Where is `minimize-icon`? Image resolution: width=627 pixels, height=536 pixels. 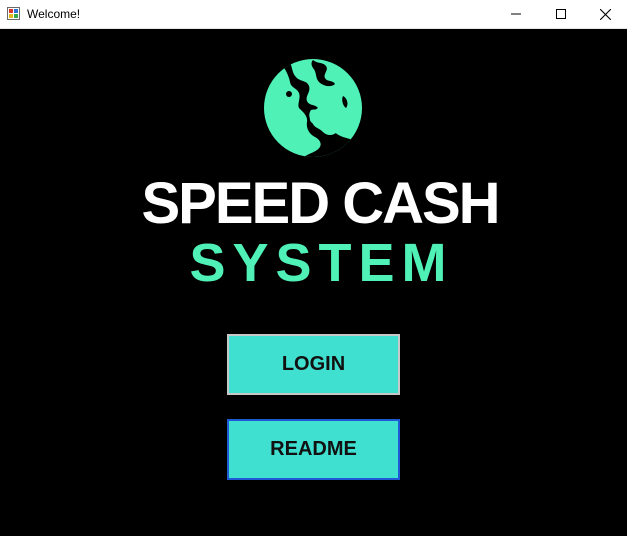
minimize-icon is located at coordinates (516, 14).